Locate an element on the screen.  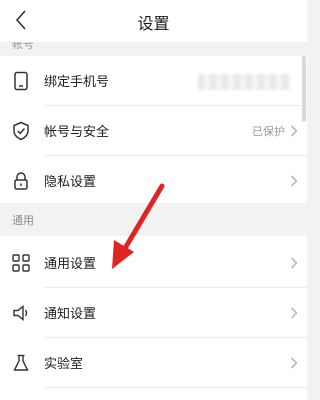
annotation-arrow is located at coordinates (138, 226).